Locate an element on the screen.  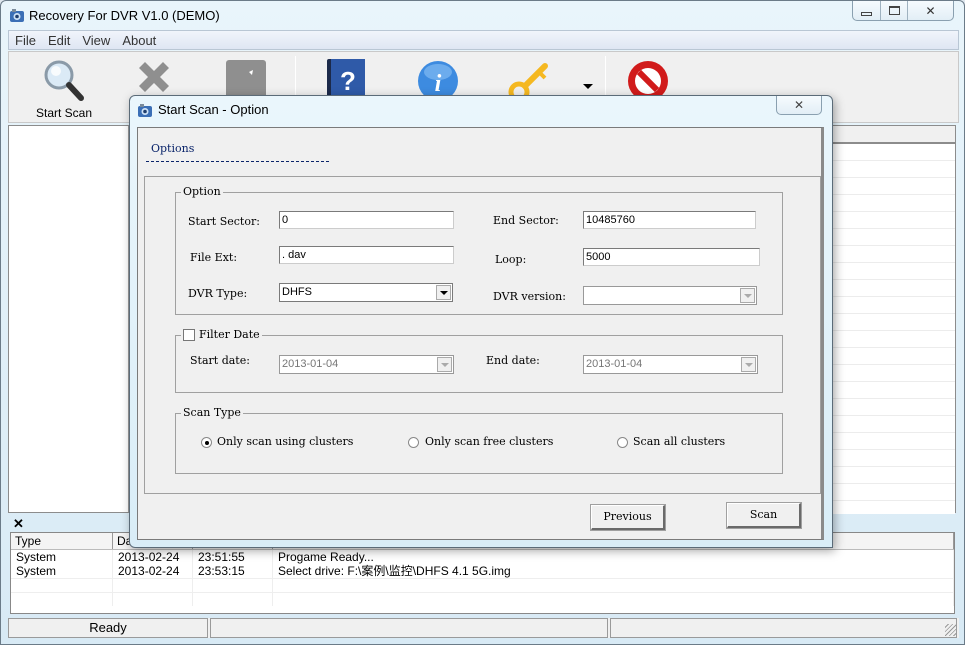
loop-input: 5000 is located at coordinates (671, 257).